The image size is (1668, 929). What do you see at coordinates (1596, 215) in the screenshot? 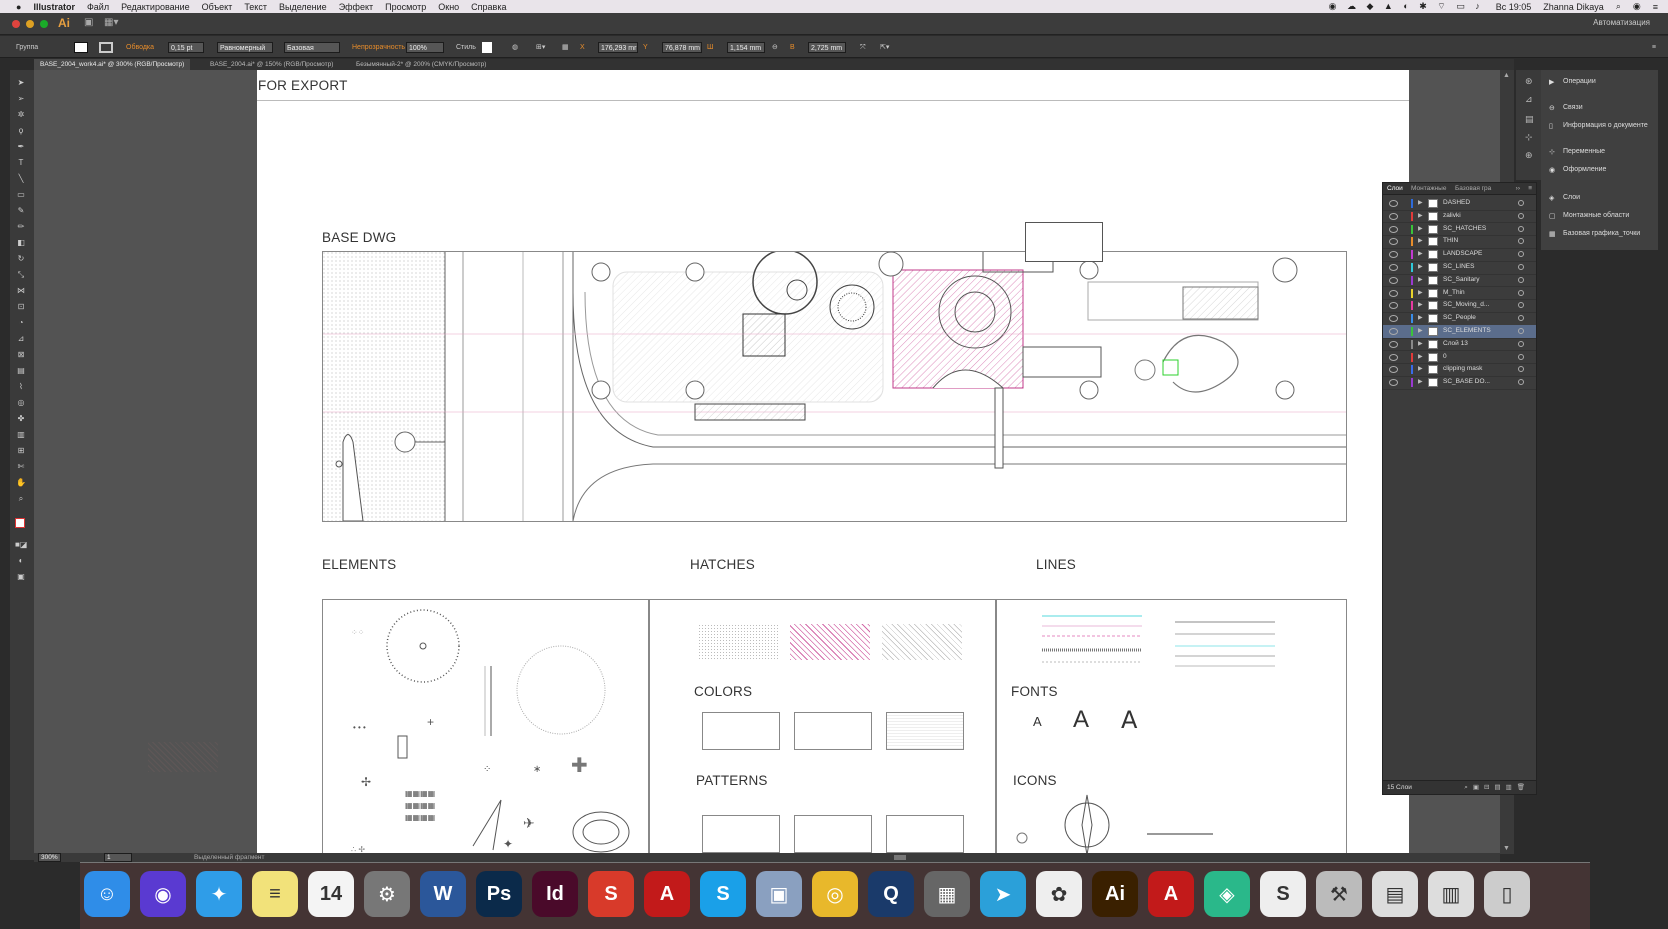
I see `panel-artboards: Монтажные области` at bounding box center [1596, 215].